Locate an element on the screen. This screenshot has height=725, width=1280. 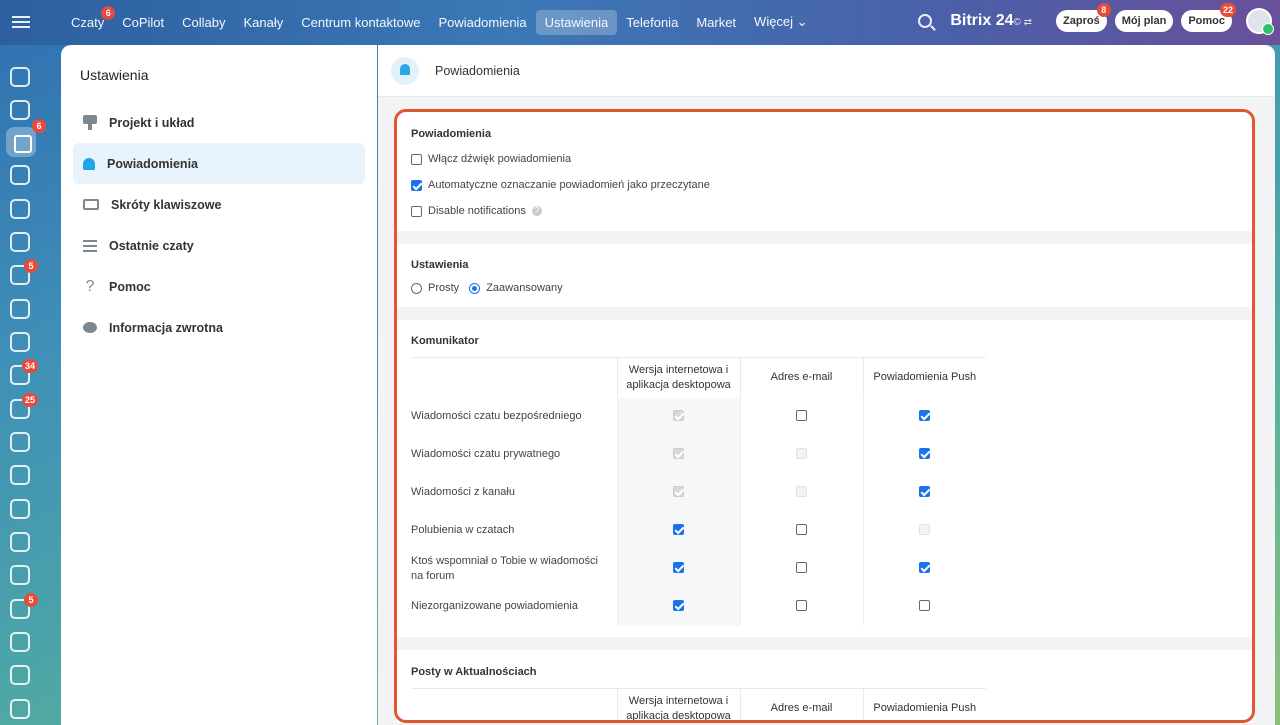
schedule-icon is located at coordinates (20, 542).